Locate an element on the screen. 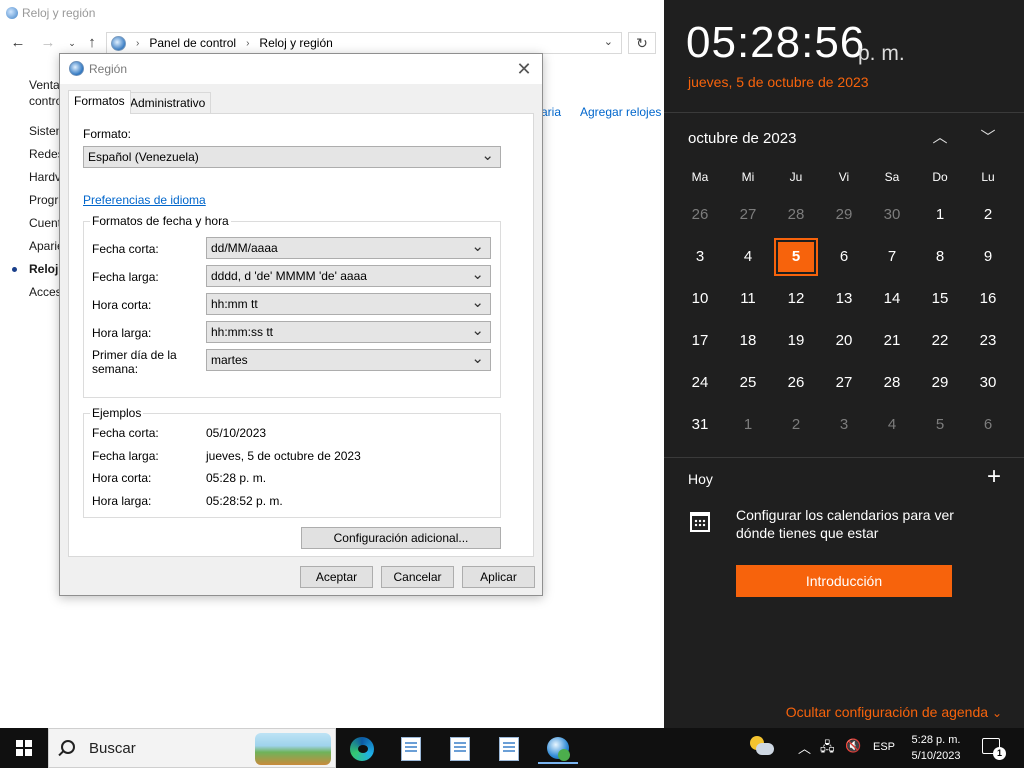  short-date-select: dd/MM/aaaa is located at coordinates (348, 248).